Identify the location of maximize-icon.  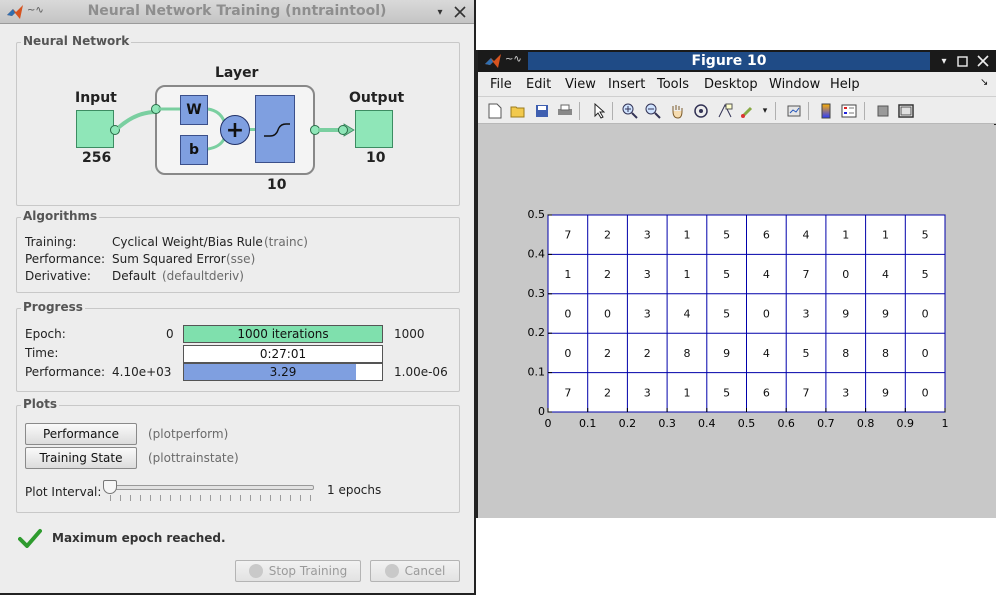
(962, 61).